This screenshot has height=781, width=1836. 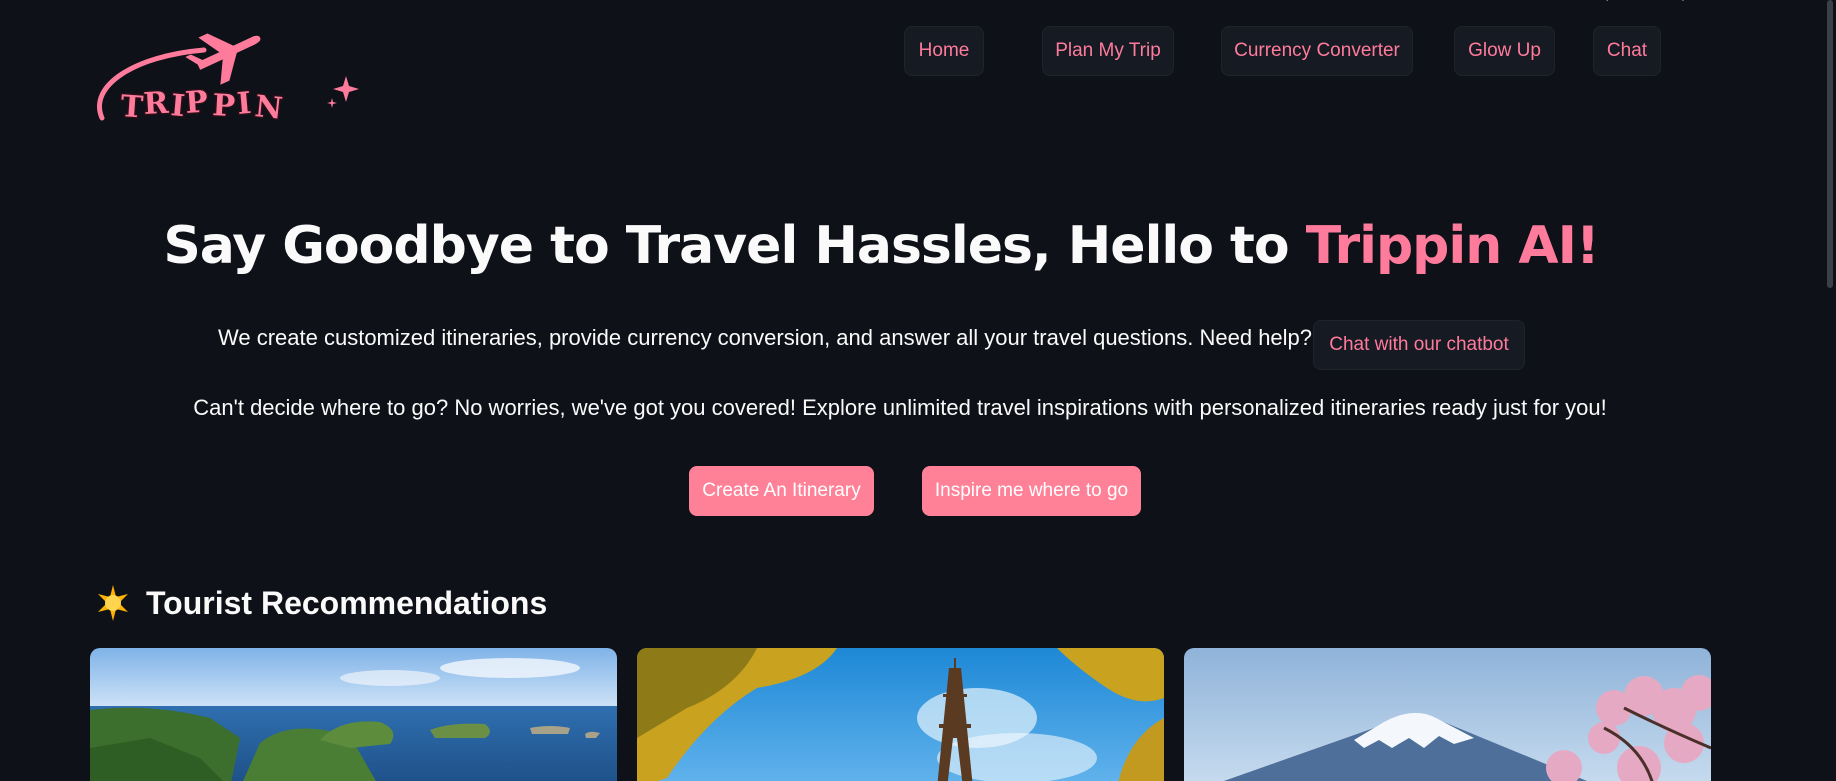 What do you see at coordinates (131, 107) in the screenshot?
I see `svg-text: T` at bounding box center [131, 107].